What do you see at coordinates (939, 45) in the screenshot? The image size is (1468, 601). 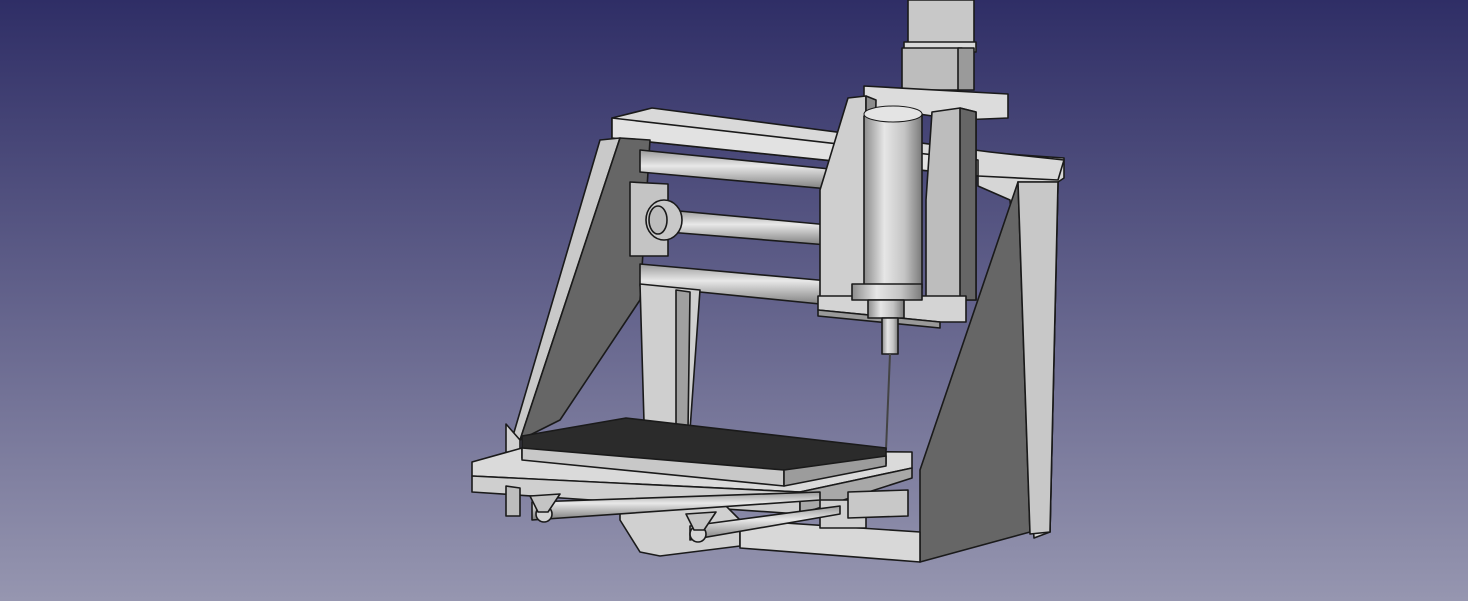 I see `z-axis-column` at bounding box center [939, 45].